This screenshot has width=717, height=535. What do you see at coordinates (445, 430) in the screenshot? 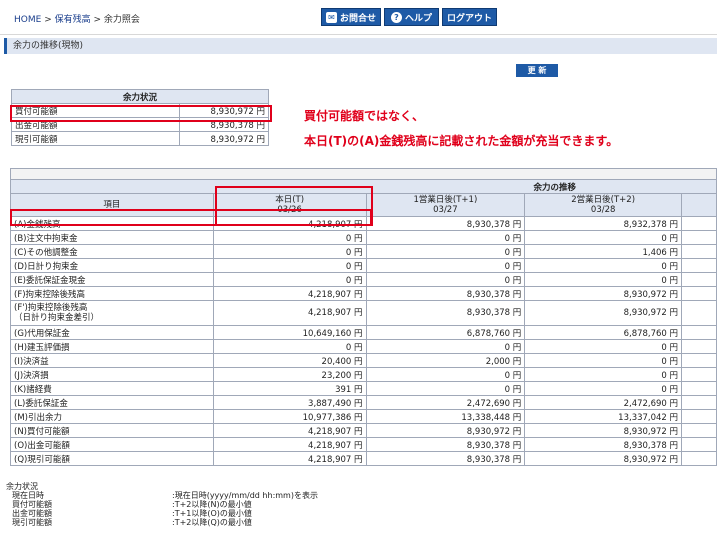
I see `row-value: 8,930,972 円` at bounding box center [445, 430].